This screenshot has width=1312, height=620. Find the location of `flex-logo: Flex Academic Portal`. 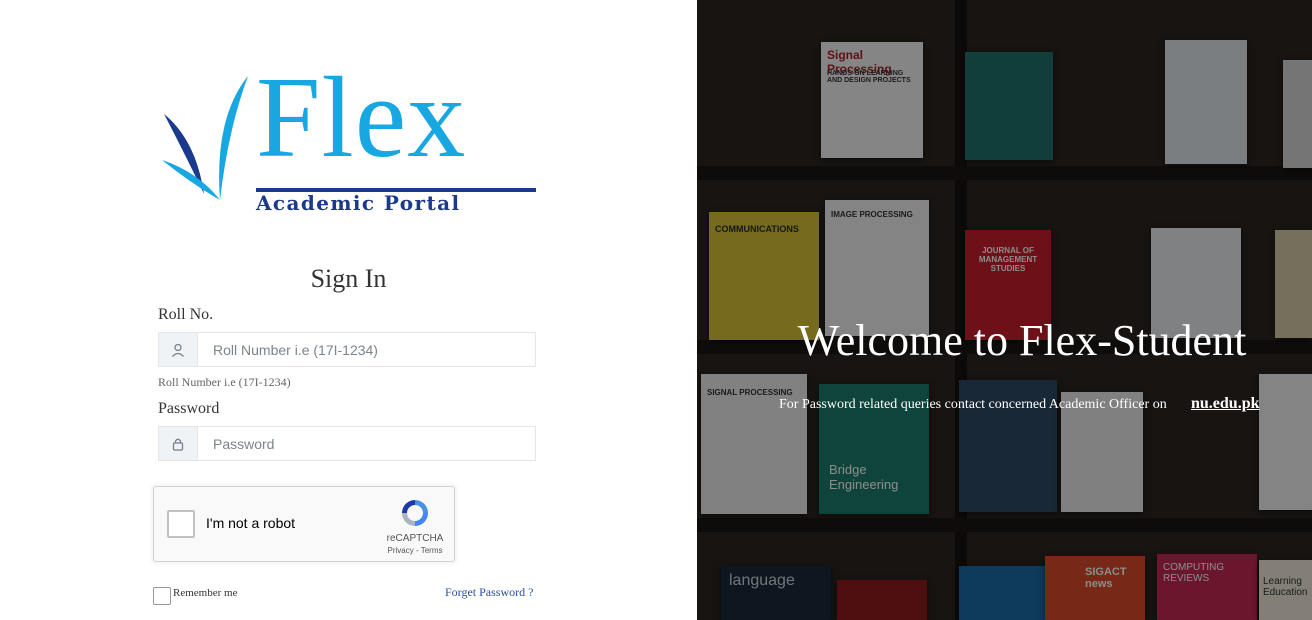

flex-logo: Flex Academic Portal is located at coordinates (350, 138).